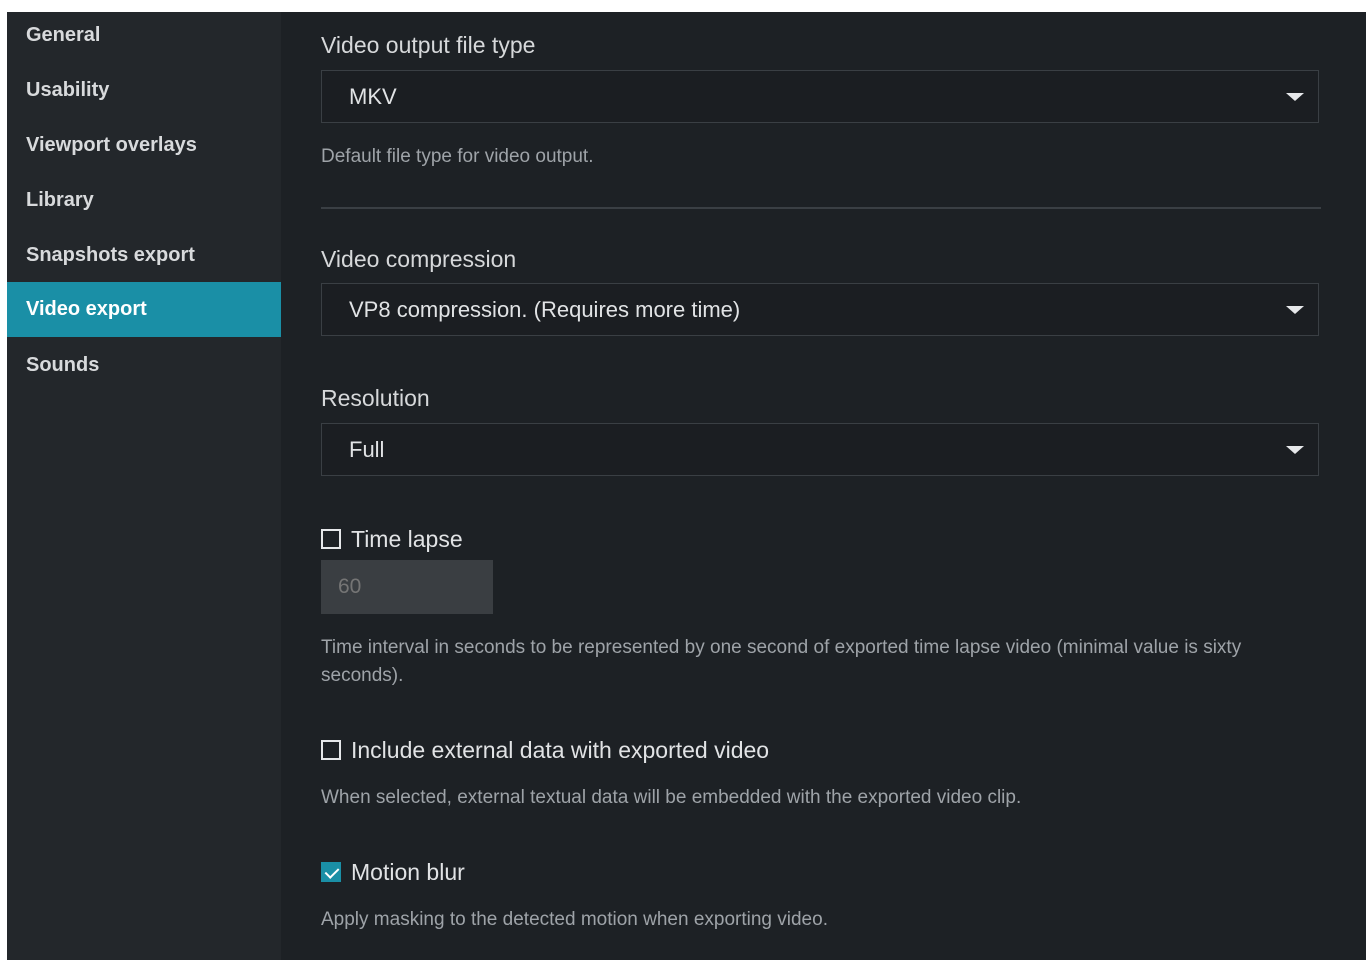  I want to click on resolution-value: Full, so click(367, 449).